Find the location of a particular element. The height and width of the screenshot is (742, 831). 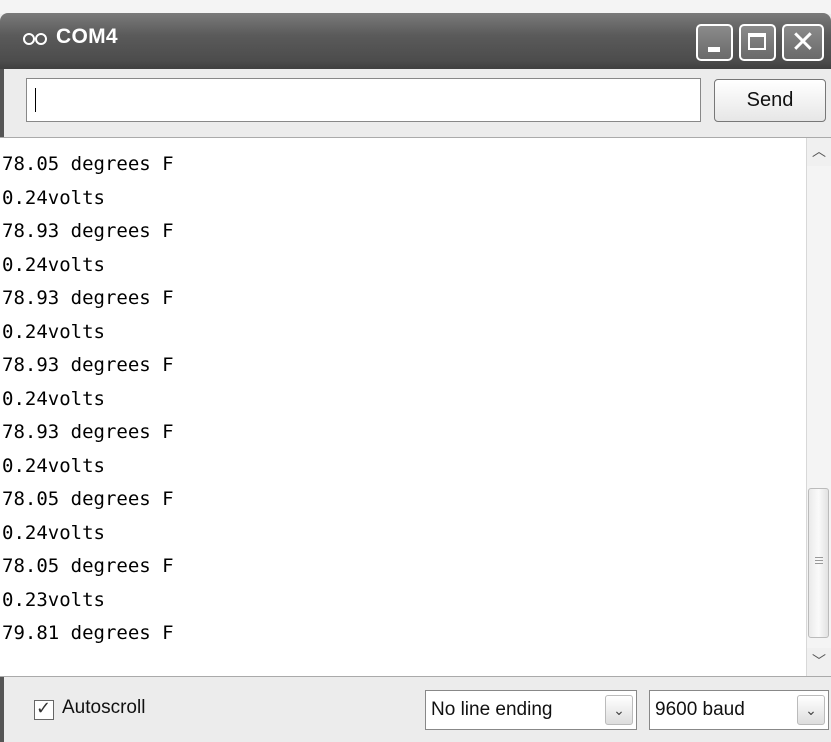

baud-rate-select: 9600 baud ⌄ is located at coordinates (739, 710).